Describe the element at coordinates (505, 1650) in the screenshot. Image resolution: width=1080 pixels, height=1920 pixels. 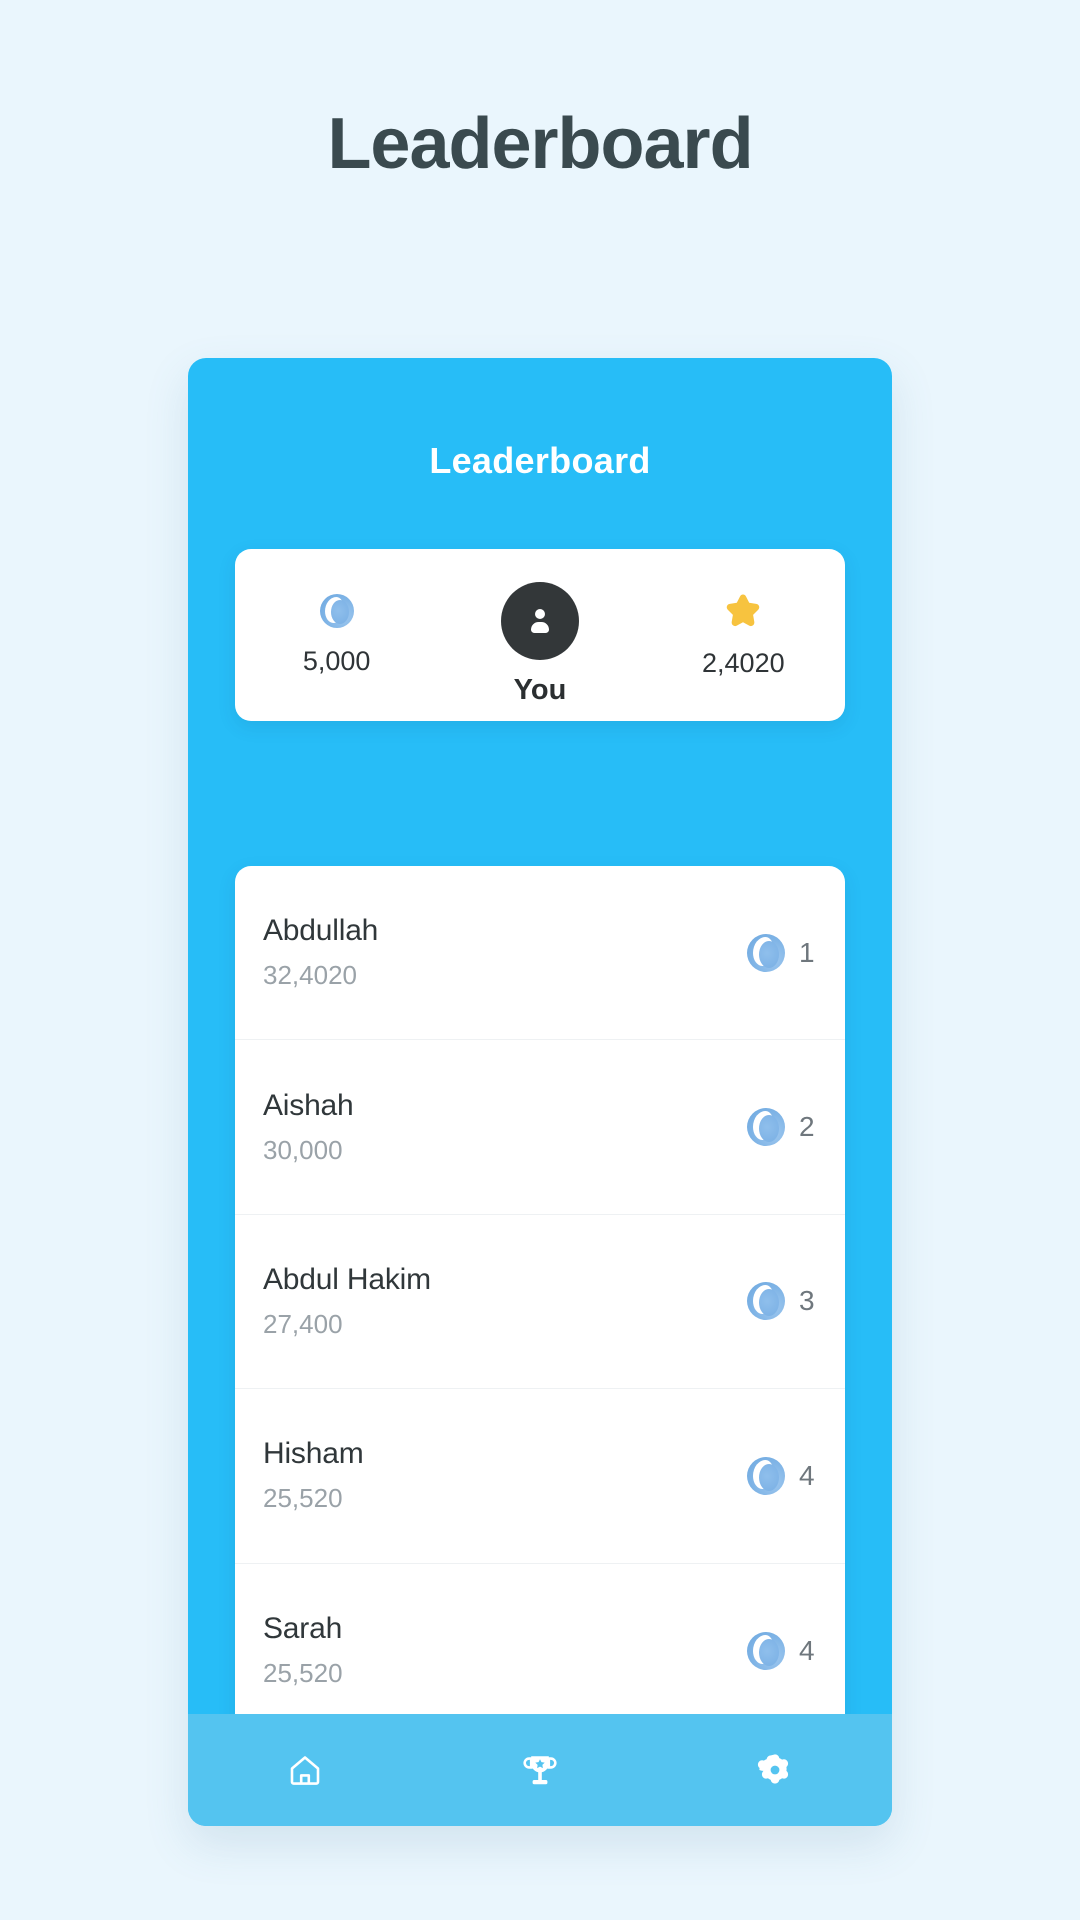
I see `row-info: Sarah 25,520` at that location.